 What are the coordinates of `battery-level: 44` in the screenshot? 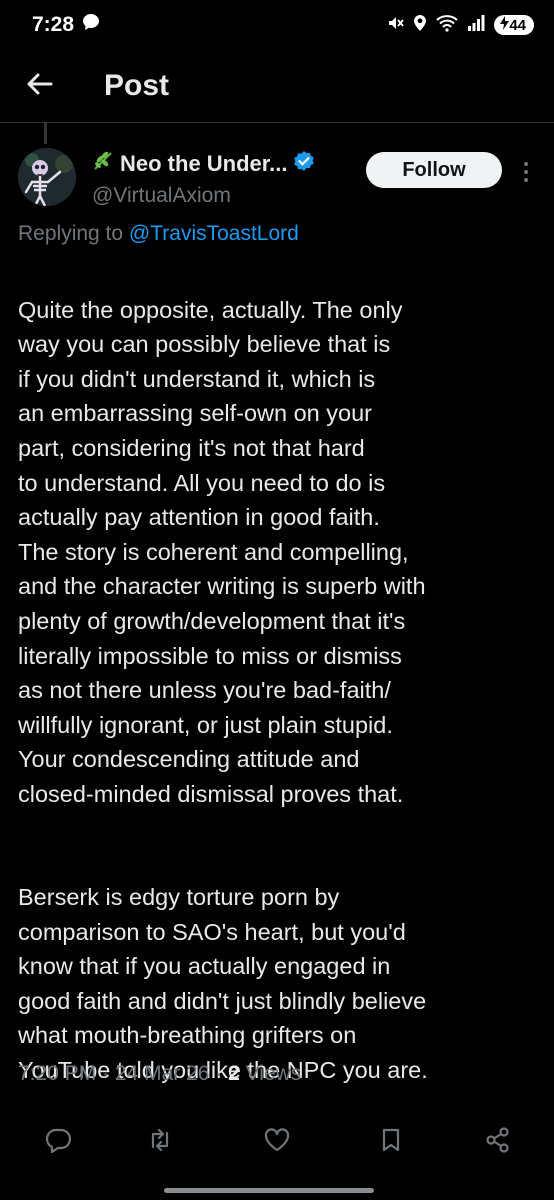 It's located at (517, 25).